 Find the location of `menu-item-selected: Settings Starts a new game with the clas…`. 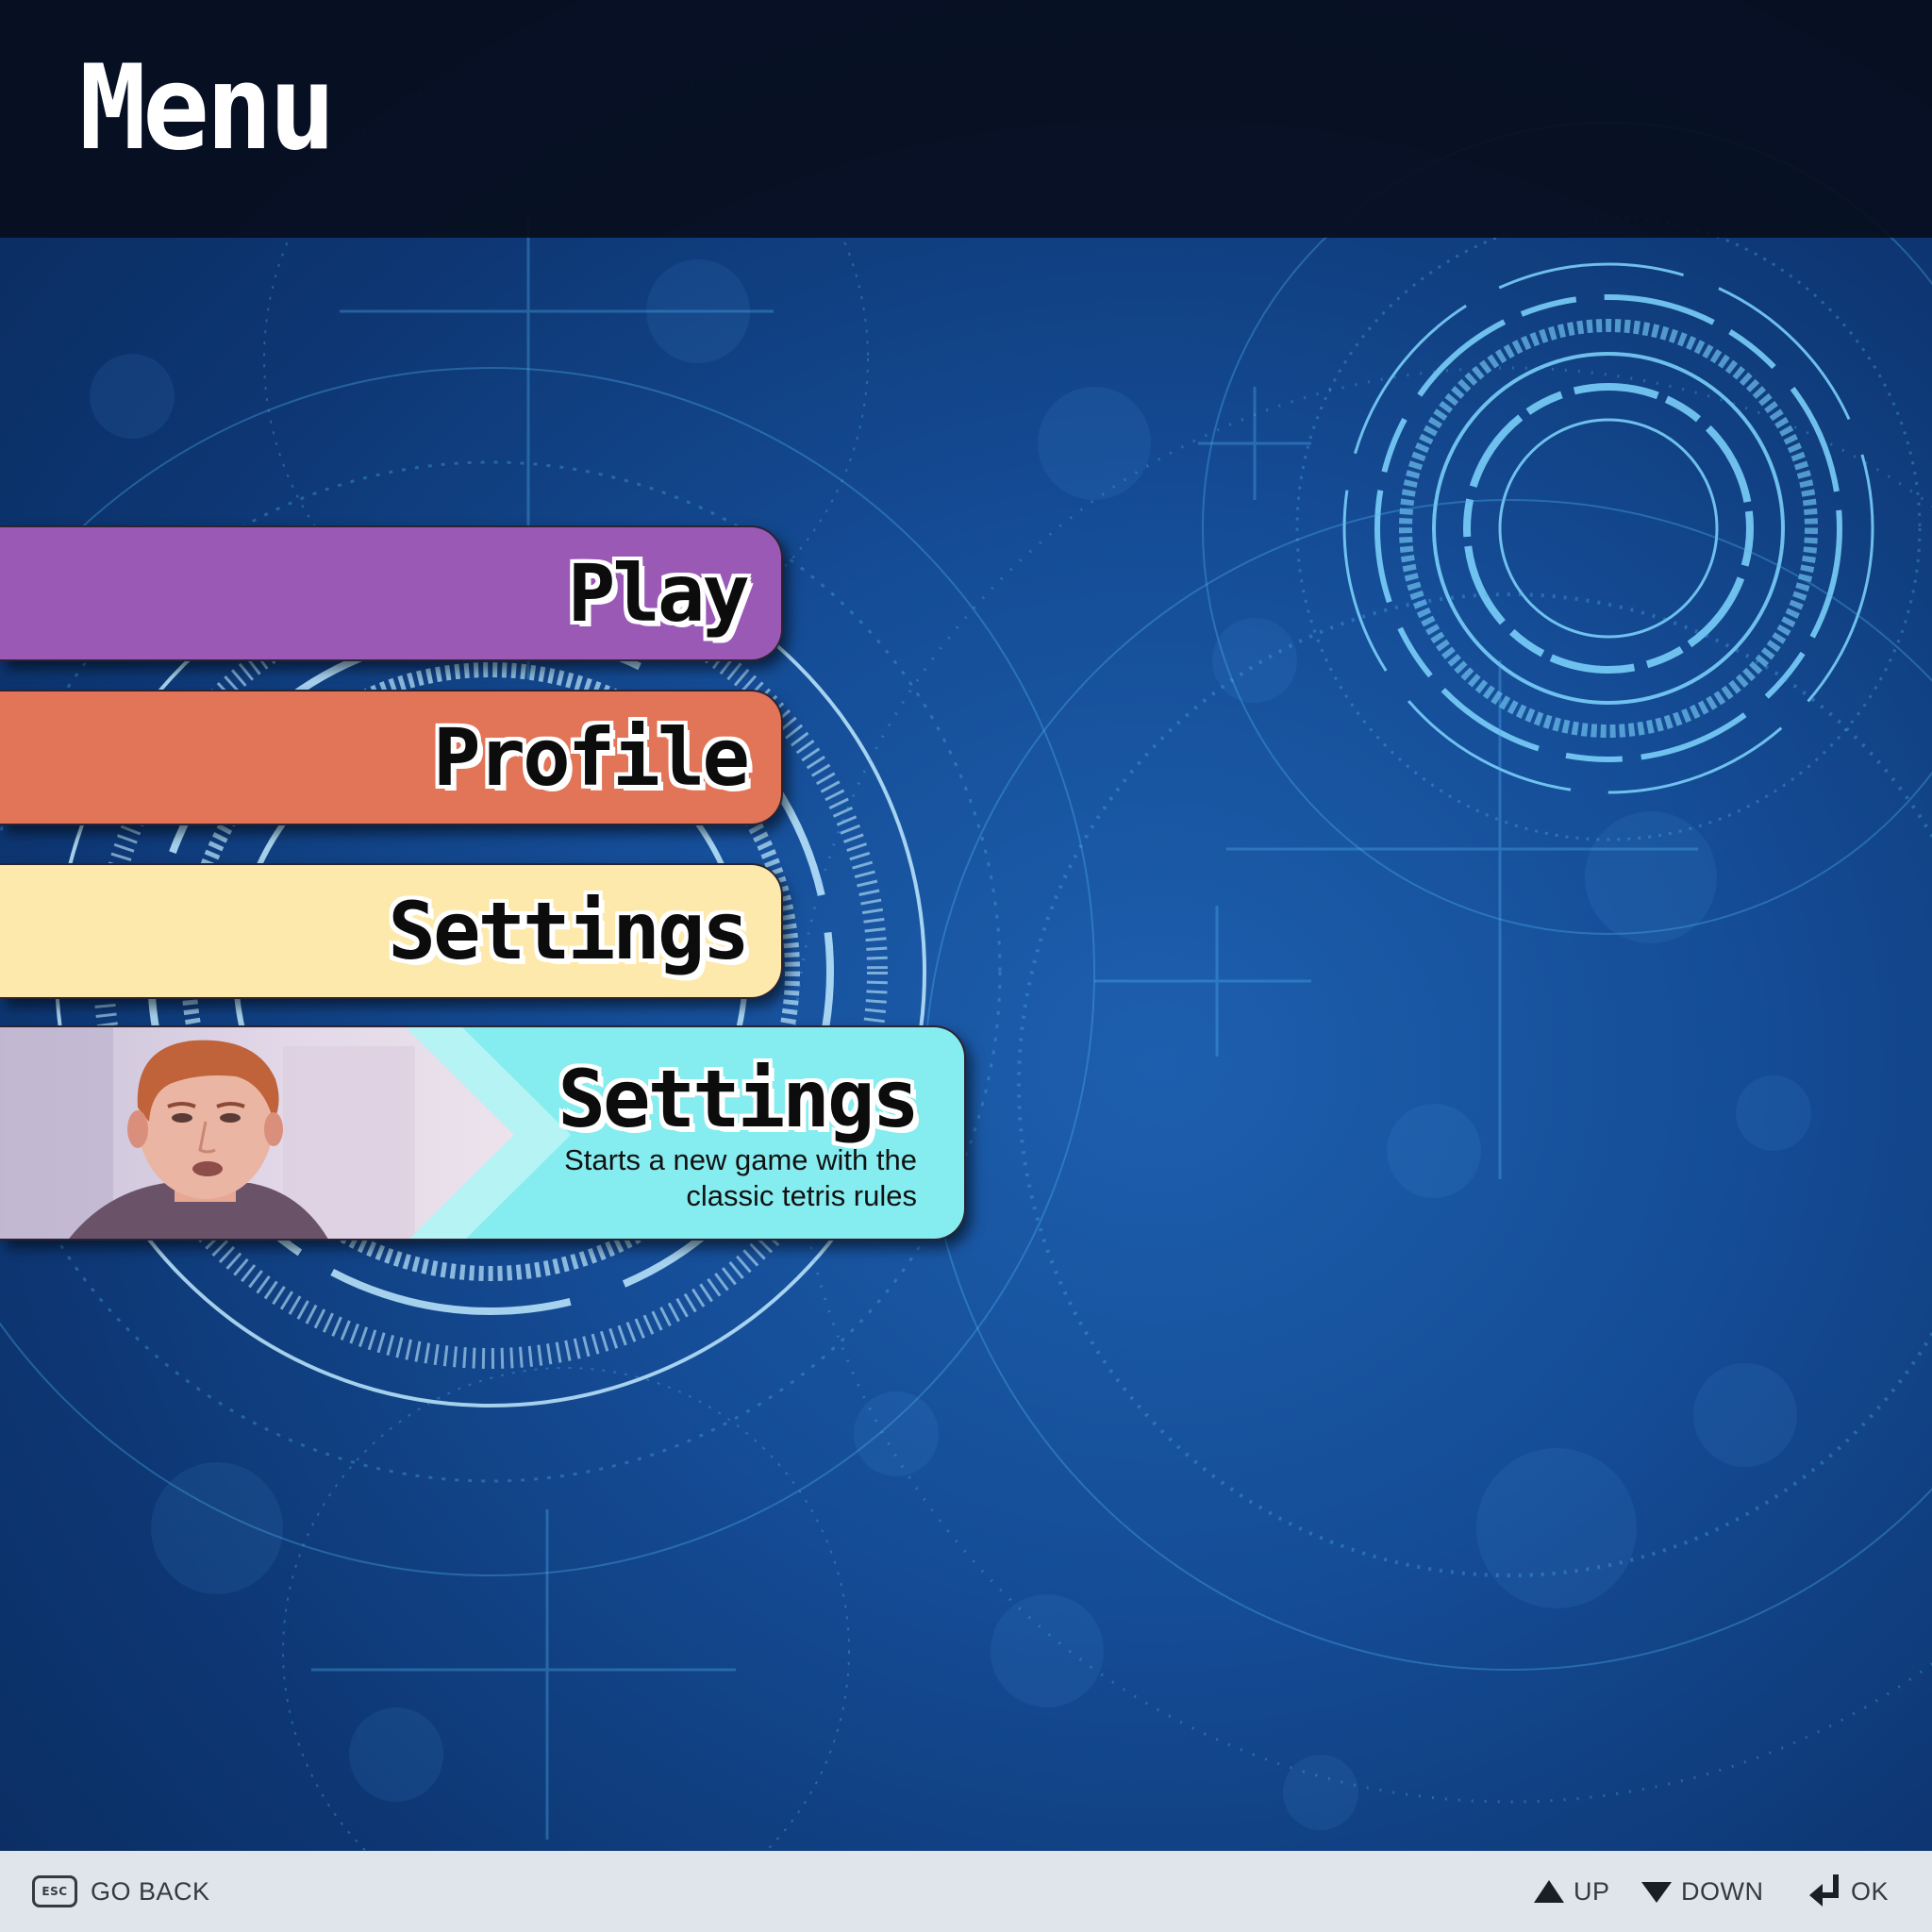

menu-item-selected: Settings Starts a new game with the clas… is located at coordinates (483, 1133).